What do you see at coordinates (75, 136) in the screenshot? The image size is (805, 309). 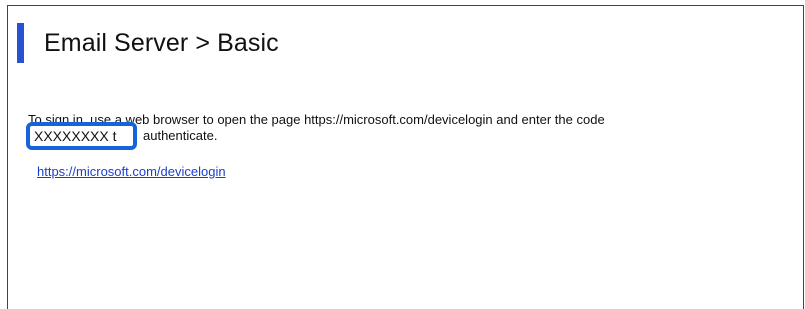 I see `device-code: XXXXXXXX t` at bounding box center [75, 136].